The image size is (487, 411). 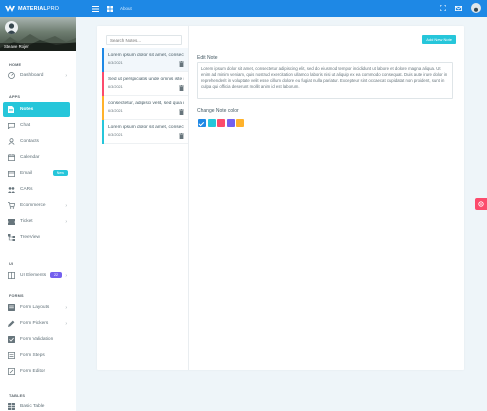 What do you see at coordinates (16, 296) in the screenshot?
I see `section-forms: FORMS` at bounding box center [16, 296].